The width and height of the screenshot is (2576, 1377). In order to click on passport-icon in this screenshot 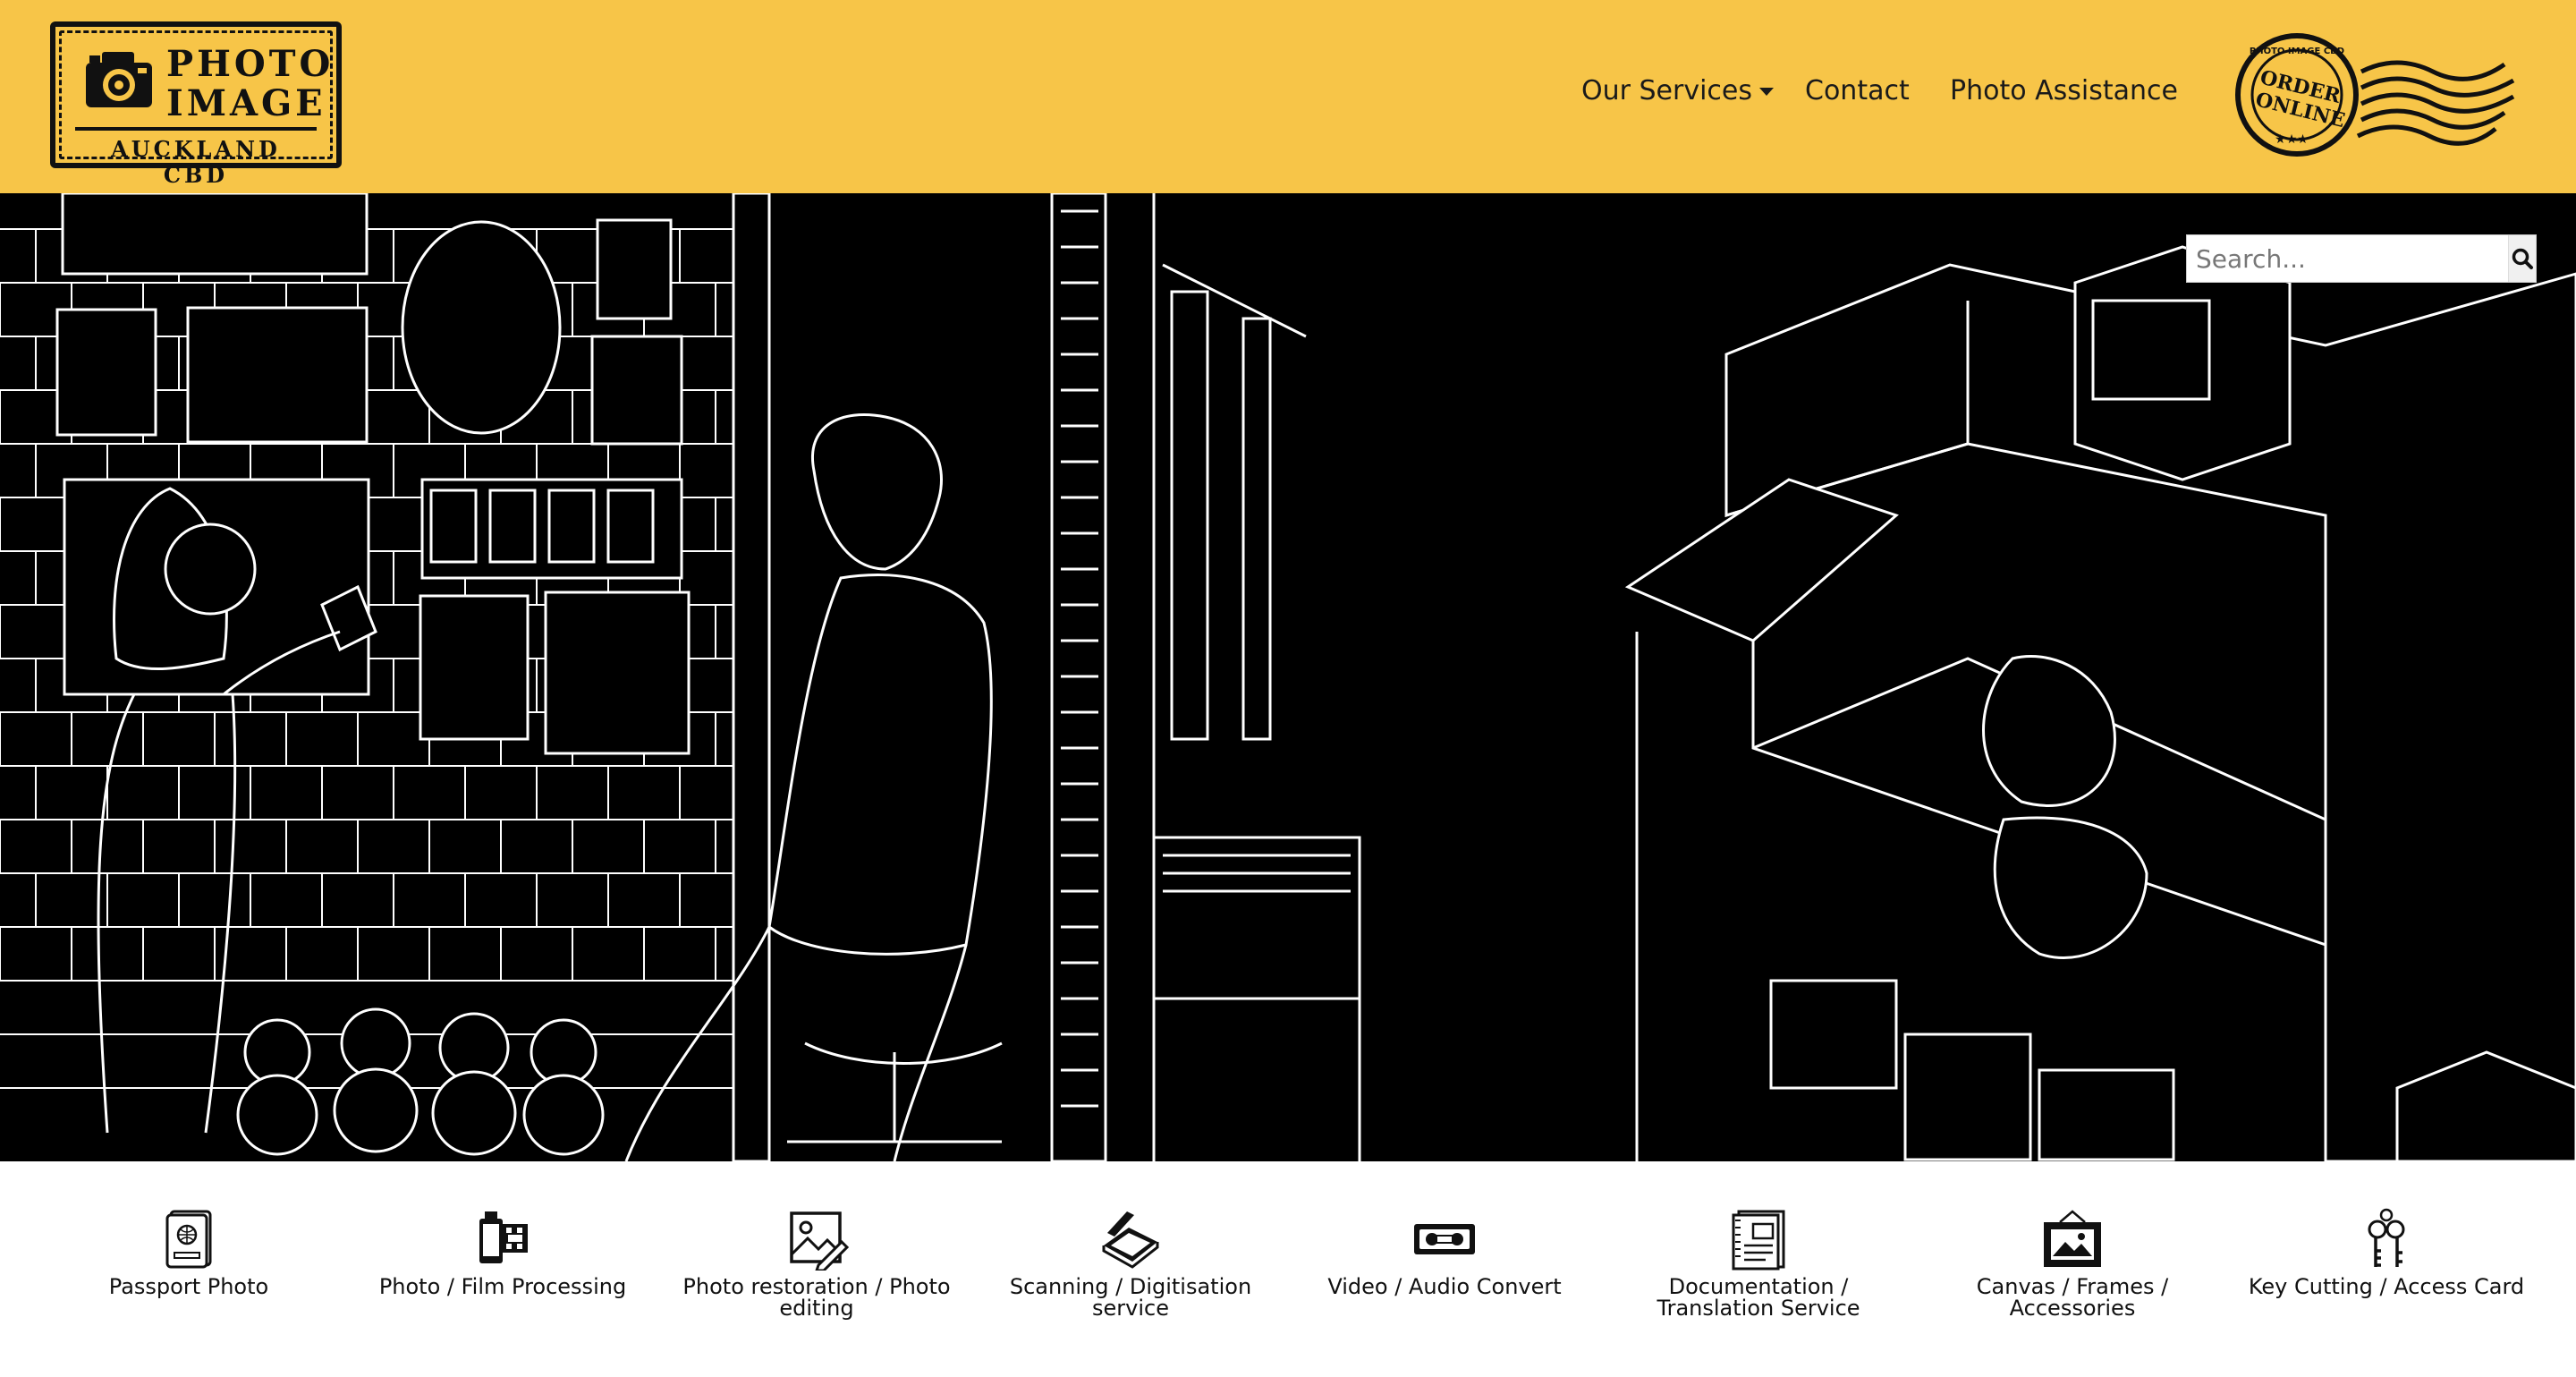, I will do `click(188, 1239)`.